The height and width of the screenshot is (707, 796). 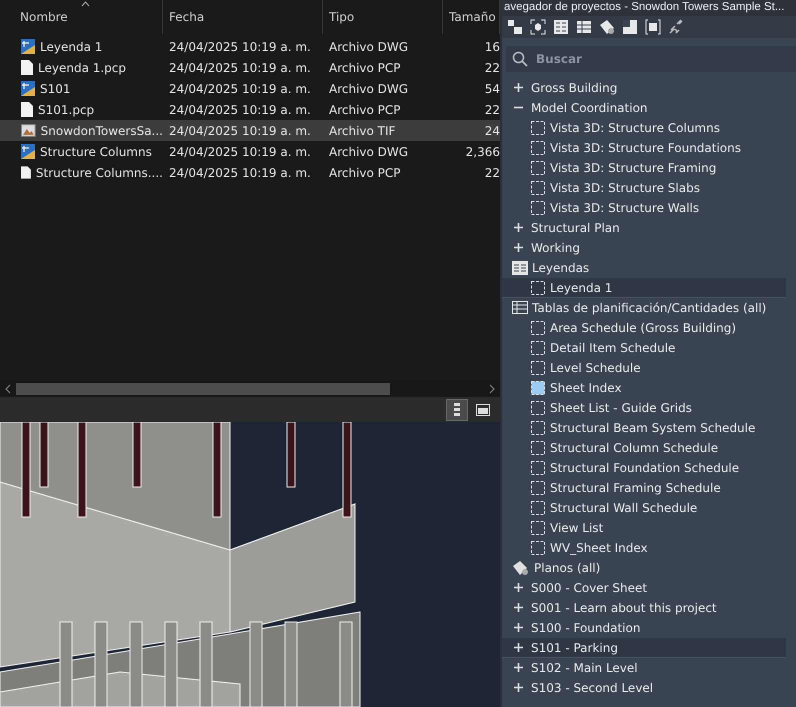 What do you see at coordinates (644, 248) in the screenshot?
I see `tree-item: Working` at bounding box center [644, 248].